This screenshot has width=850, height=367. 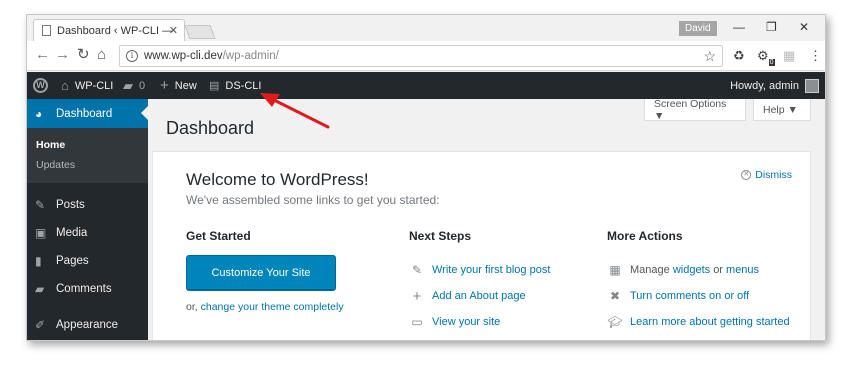 I want to click on widgets-icon: ▦, so click(x=615, y=270).